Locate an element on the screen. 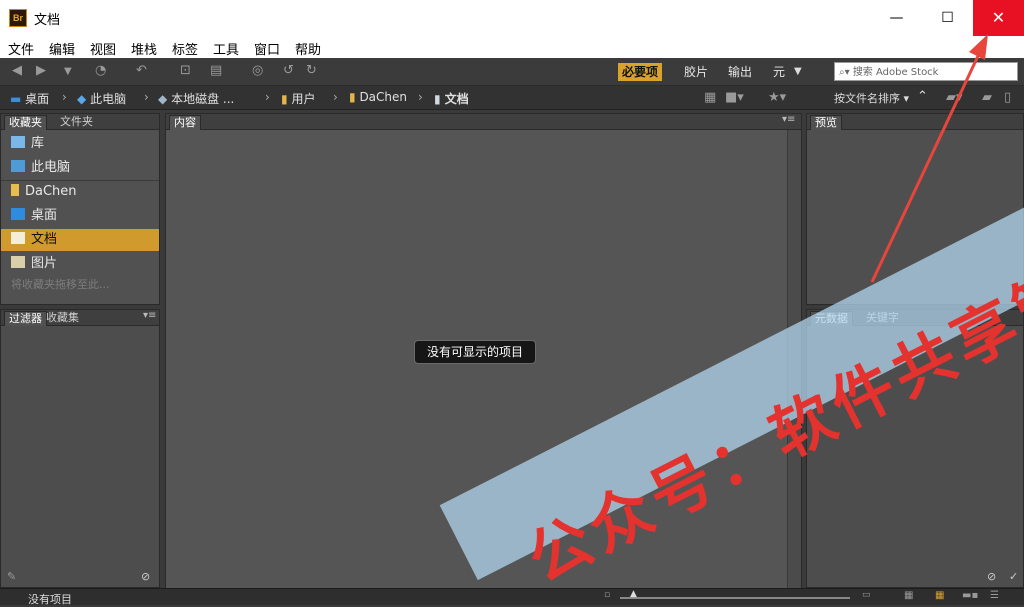  clear-icon: ⊘ is located at coordinates (991, 576).